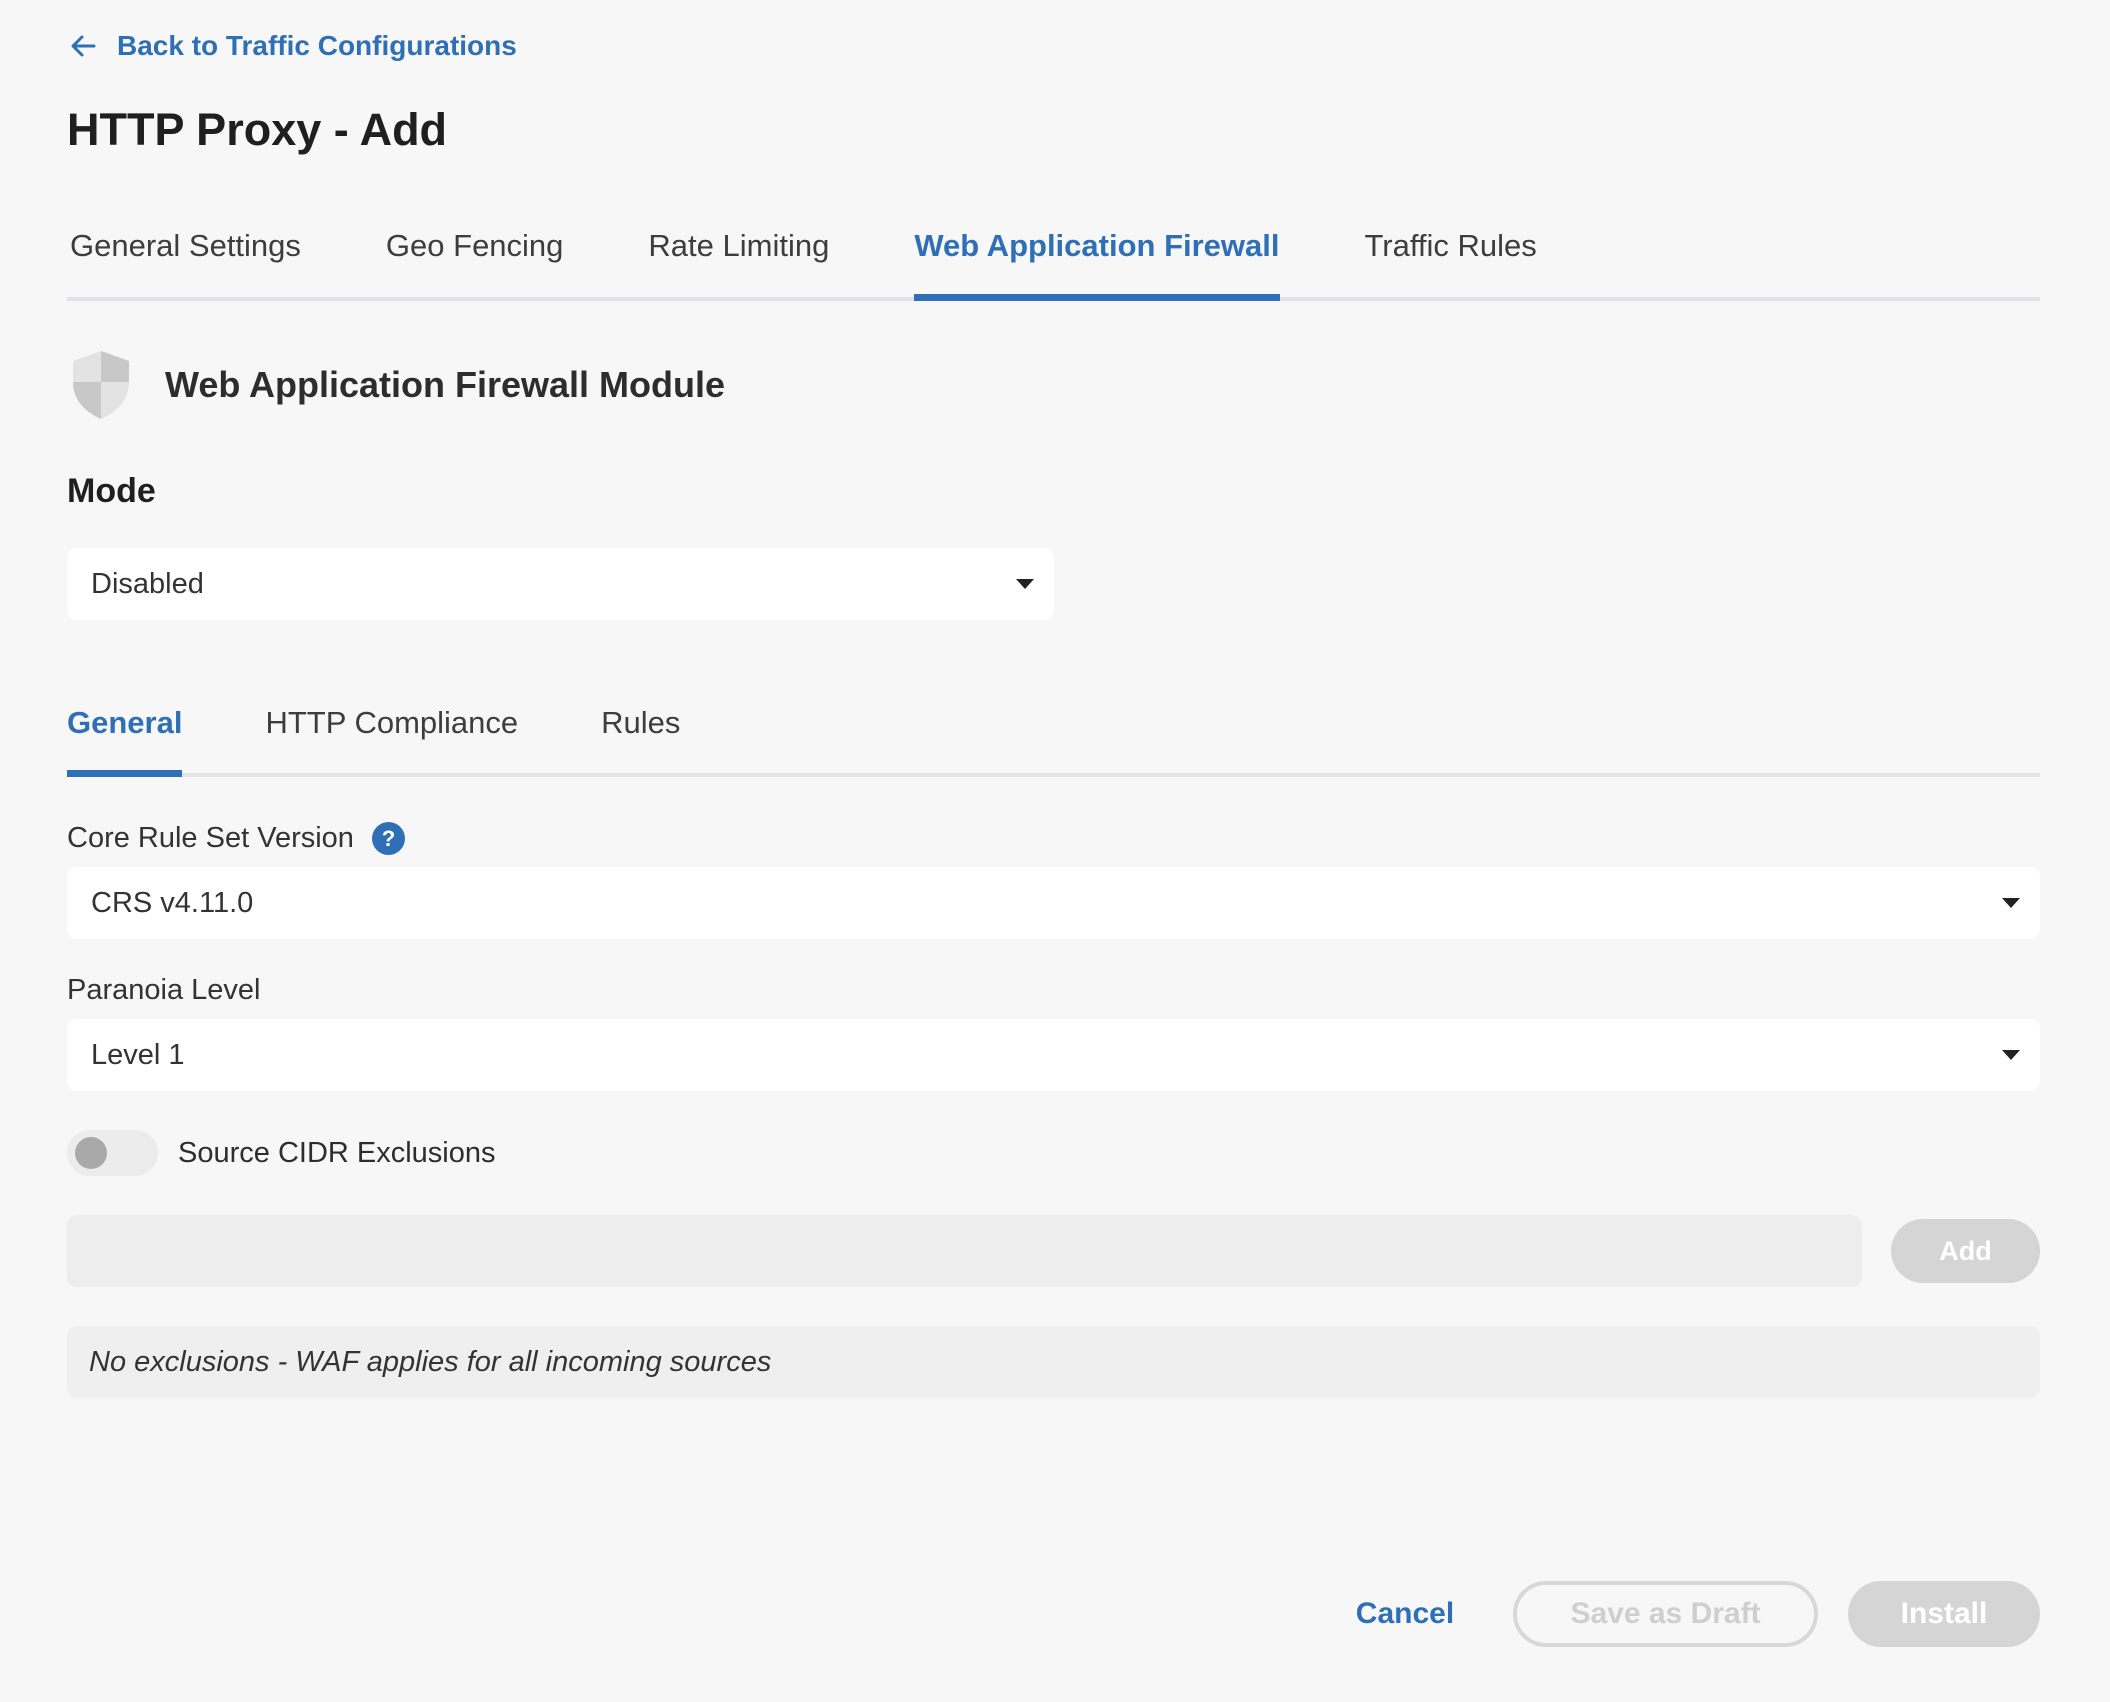 The width and height of the screenshot is (2110, 1702). Describe the element at coordinates (164, 990) in the screenshot. I see `paranoia-label: Paranoia Level` at that location.